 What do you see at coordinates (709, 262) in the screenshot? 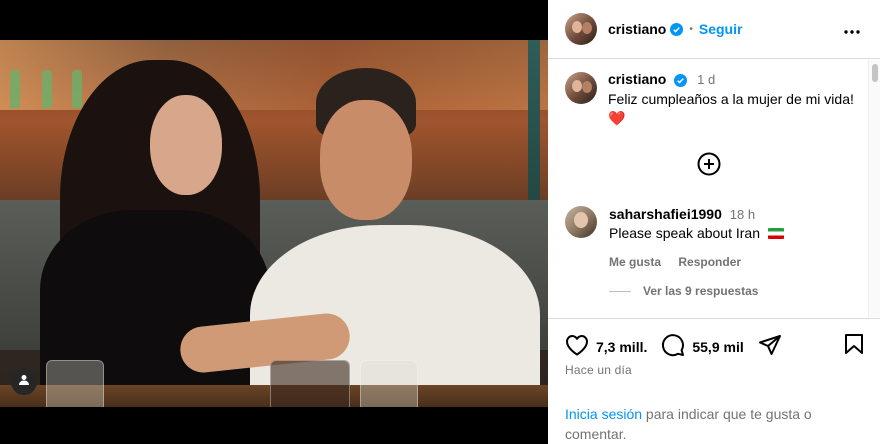
I see `comment-reply-button: Responder` at bounding box center [709, 262].